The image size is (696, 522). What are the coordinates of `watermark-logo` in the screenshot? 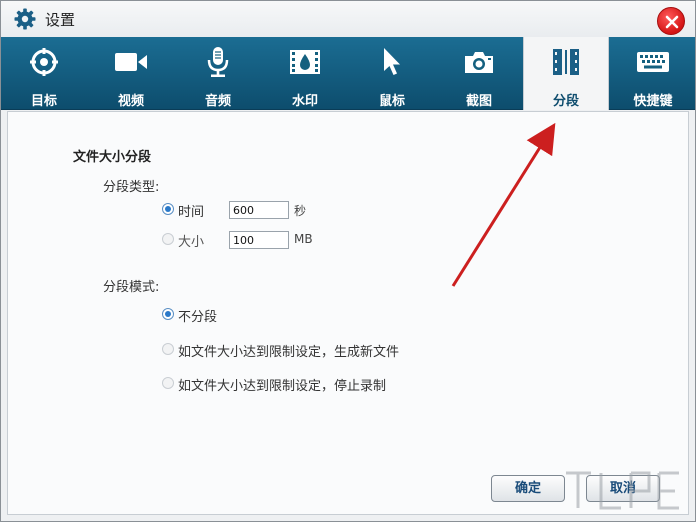 It's located at (622, 490).